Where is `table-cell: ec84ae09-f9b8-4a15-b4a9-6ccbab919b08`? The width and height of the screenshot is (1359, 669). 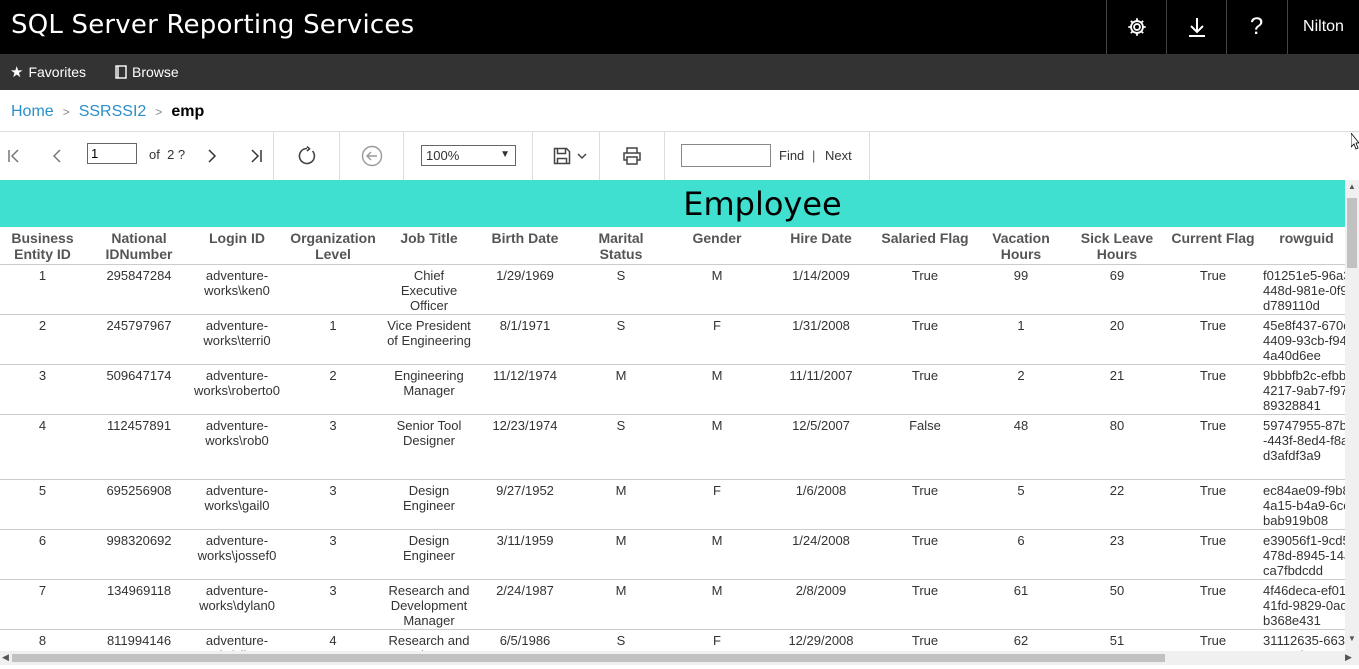 table-cell: ec84ae09-f9b8-4a15-b4a9-6ccbab919b08 is located at coordinates (1301, 504).